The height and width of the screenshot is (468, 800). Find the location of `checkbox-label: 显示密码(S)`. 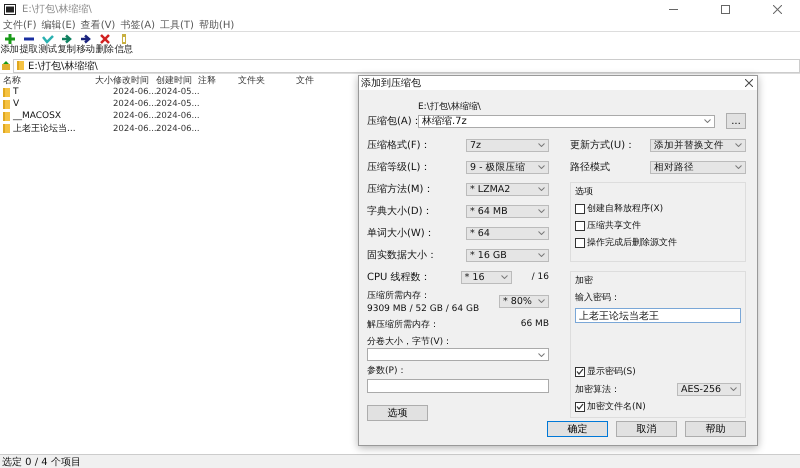

checkbox-label: 显示密码(S) is located at coordinates (611, 372).